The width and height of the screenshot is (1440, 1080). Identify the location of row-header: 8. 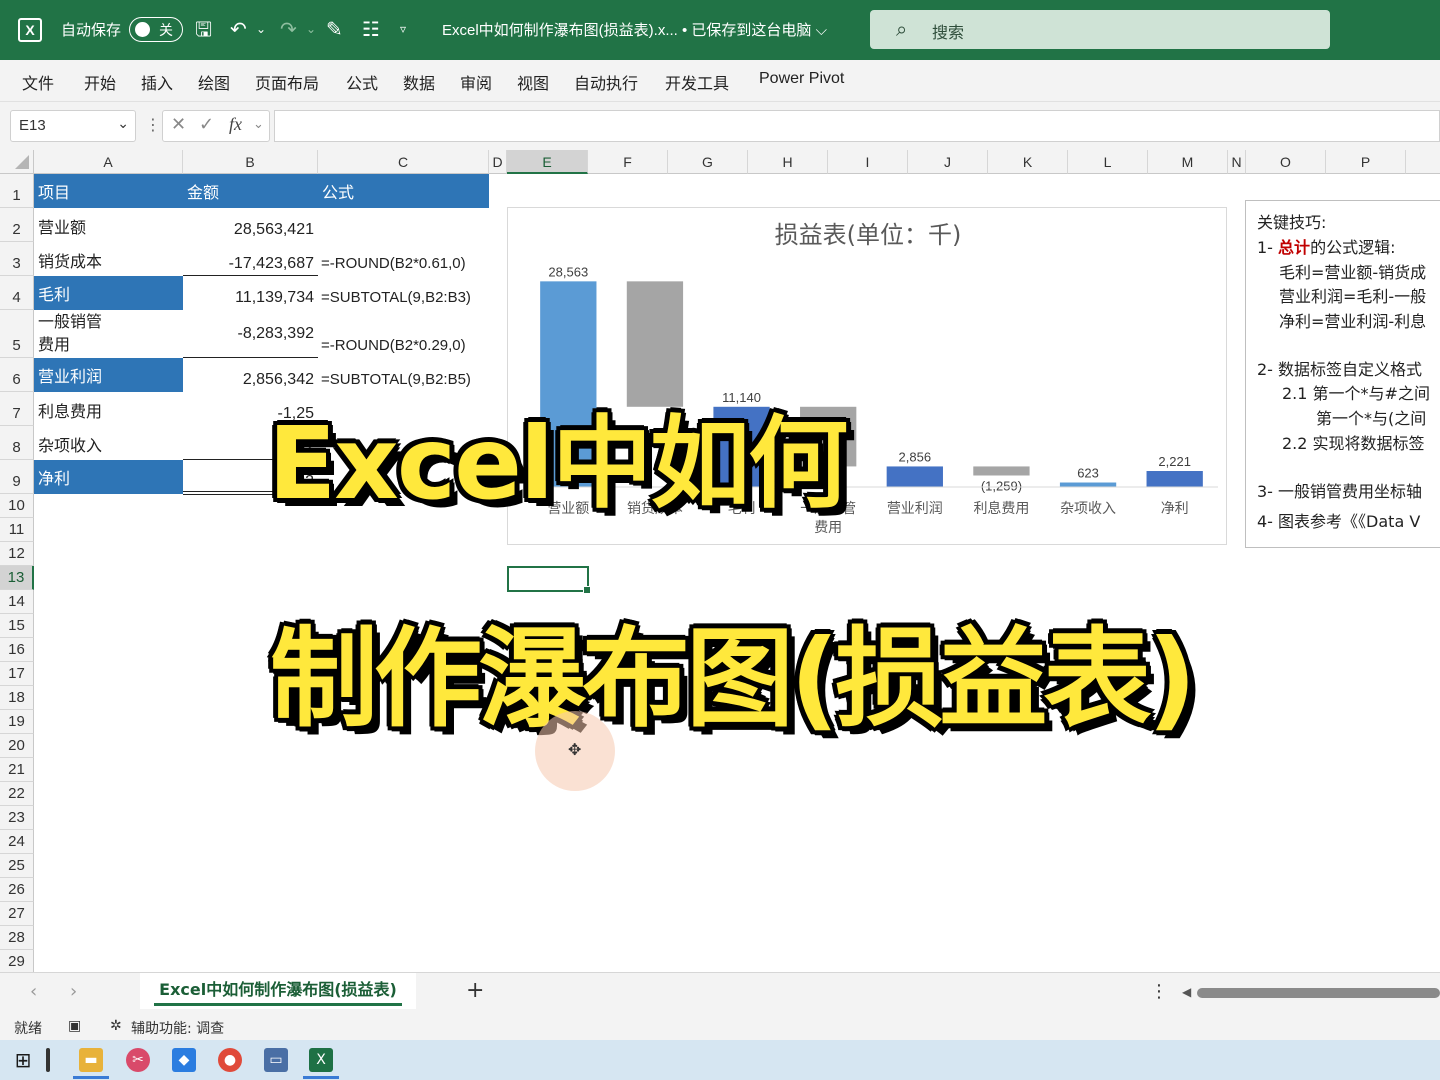
(17, 443).